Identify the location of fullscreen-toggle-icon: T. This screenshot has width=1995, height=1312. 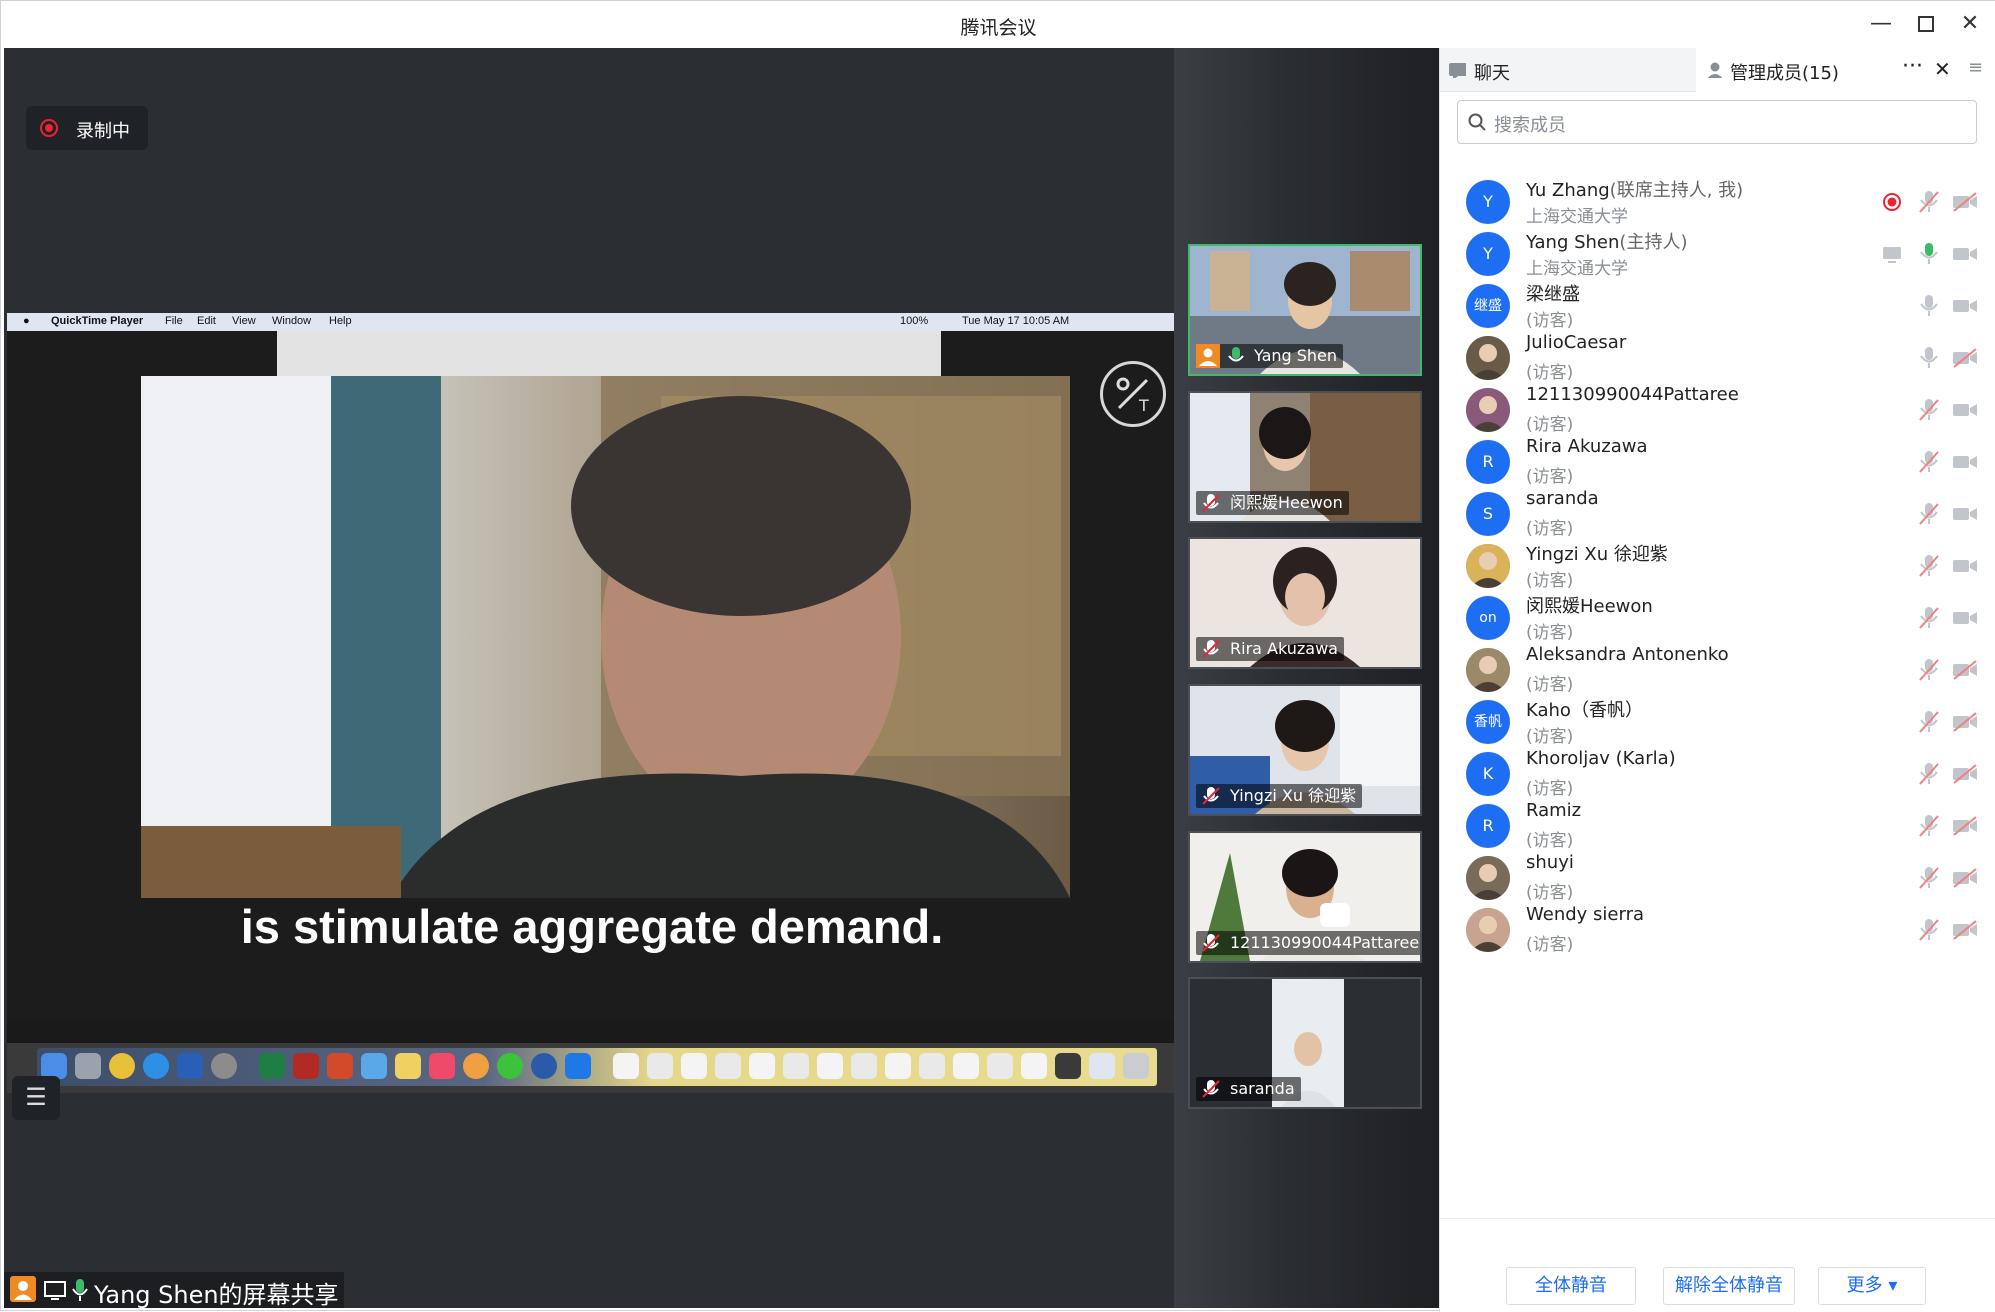
(1133, 394).